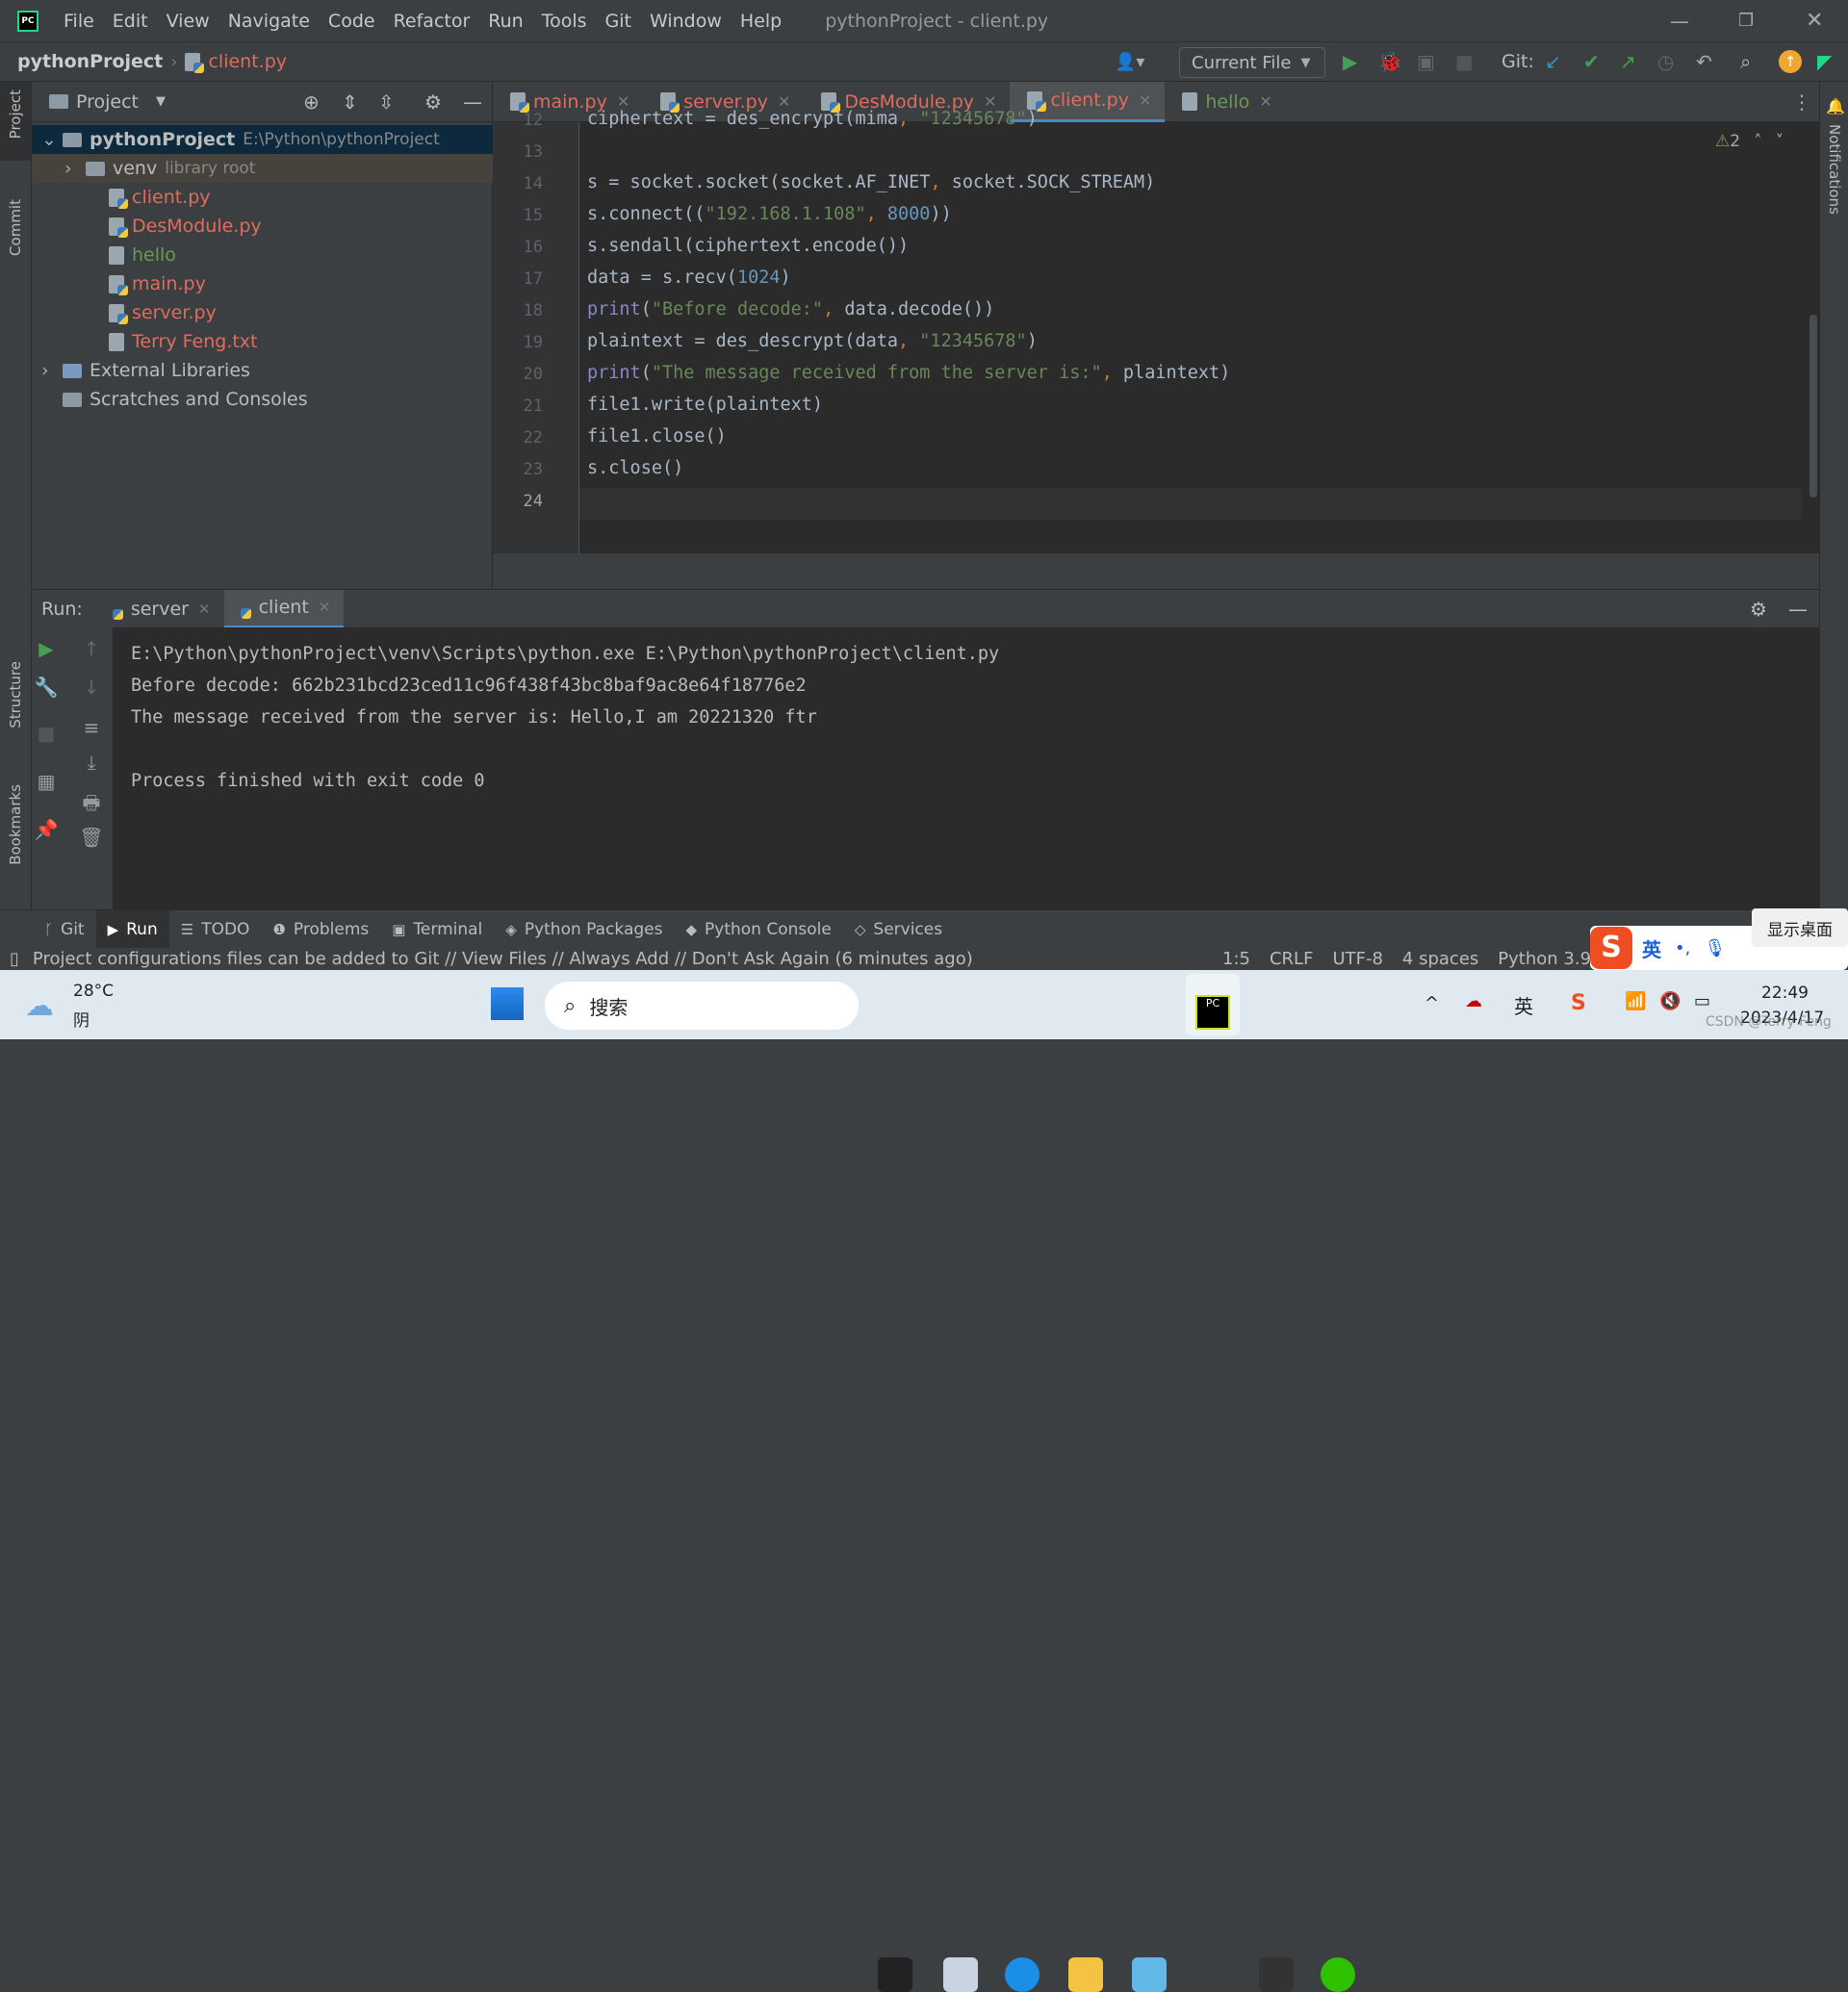 The image size is (1848, 1992). Describe the element at coordinates (1022, 1974) in the screenshot. I see `edge-icon` at that location.